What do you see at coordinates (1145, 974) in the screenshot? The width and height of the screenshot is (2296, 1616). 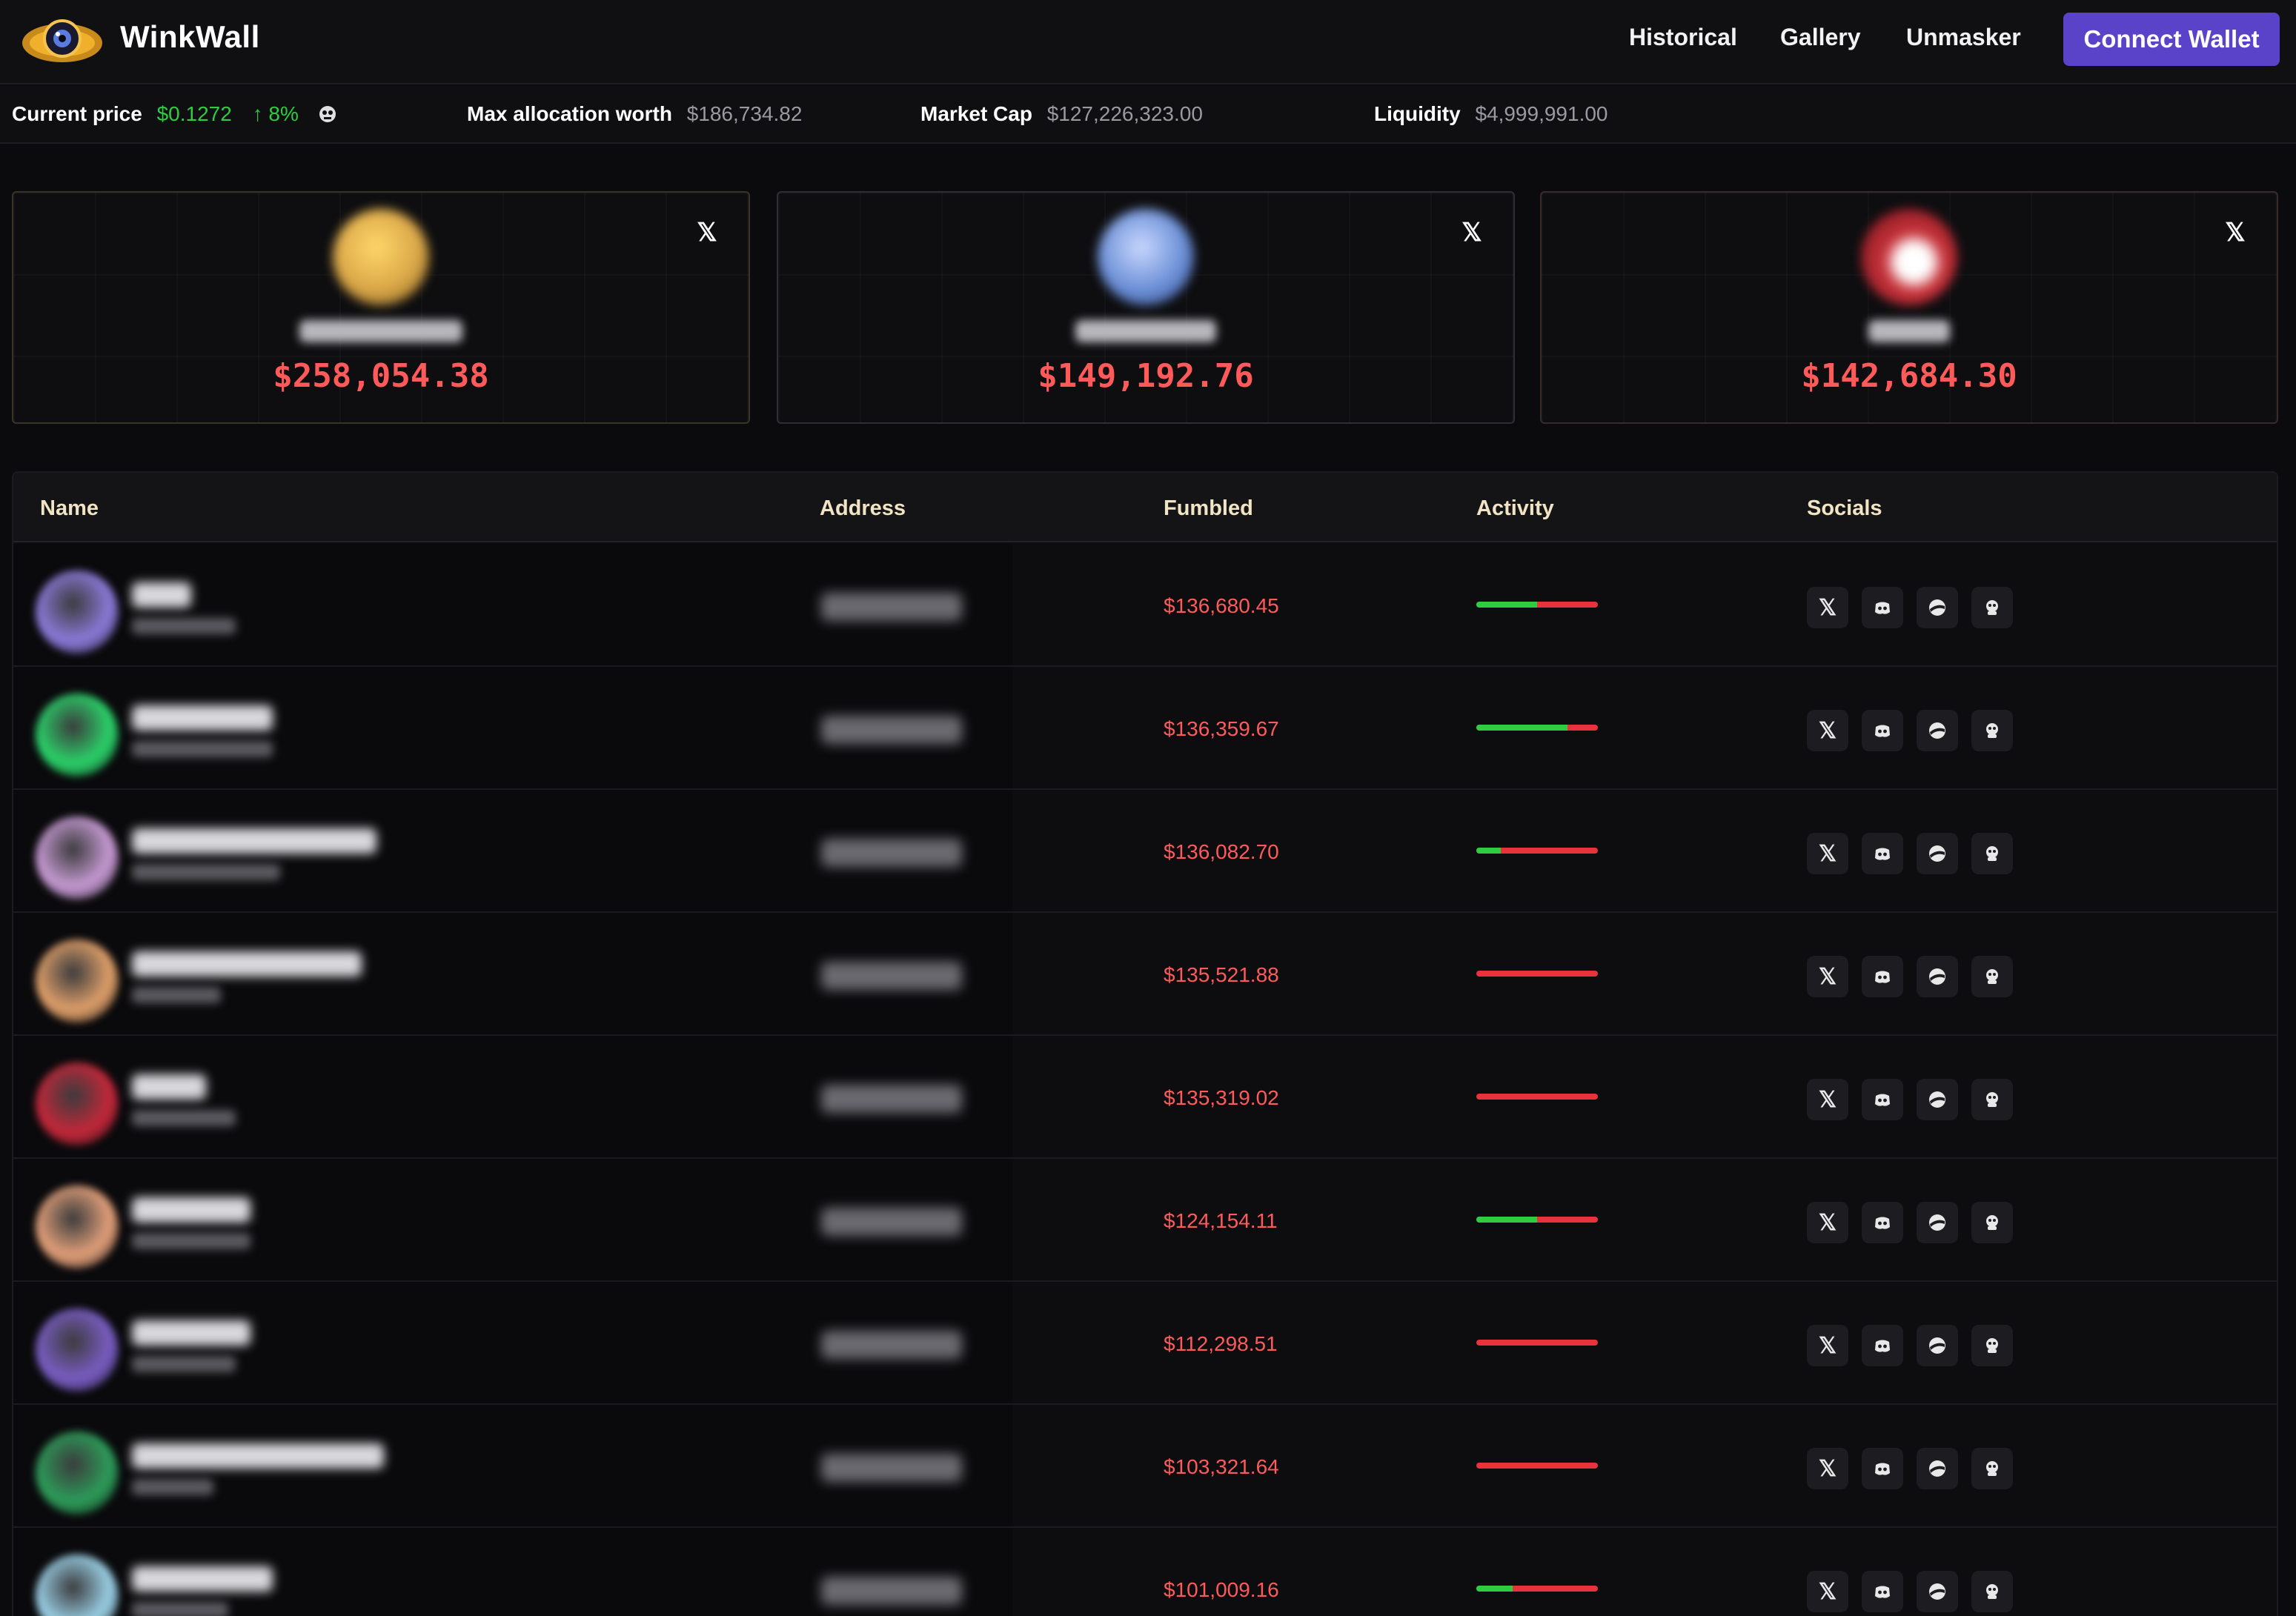 I see `table-row: $135,521.88 𝕏` at bounding box center [1145, 974].